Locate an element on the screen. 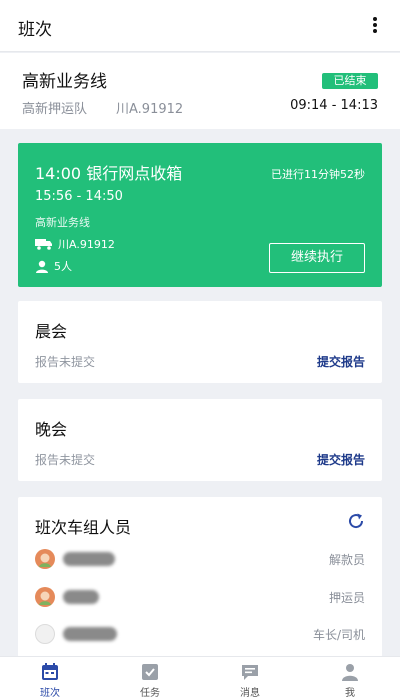 The height and width of the screenshot is (700, 400). check-box-icon is located at coordinates (150, 672).